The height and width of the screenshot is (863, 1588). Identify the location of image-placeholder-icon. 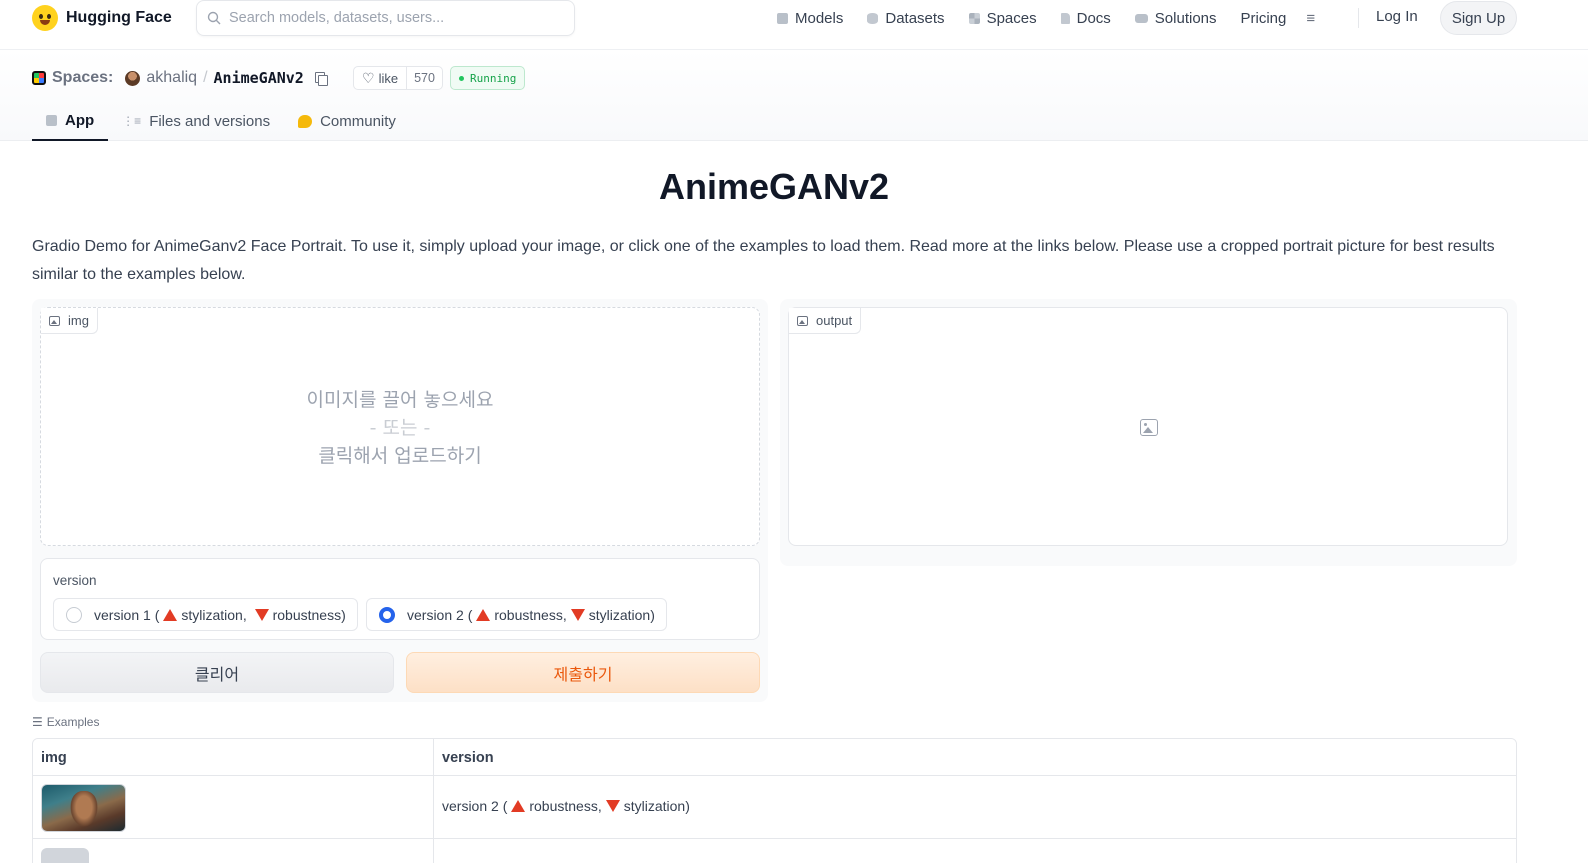
(1149, 427).